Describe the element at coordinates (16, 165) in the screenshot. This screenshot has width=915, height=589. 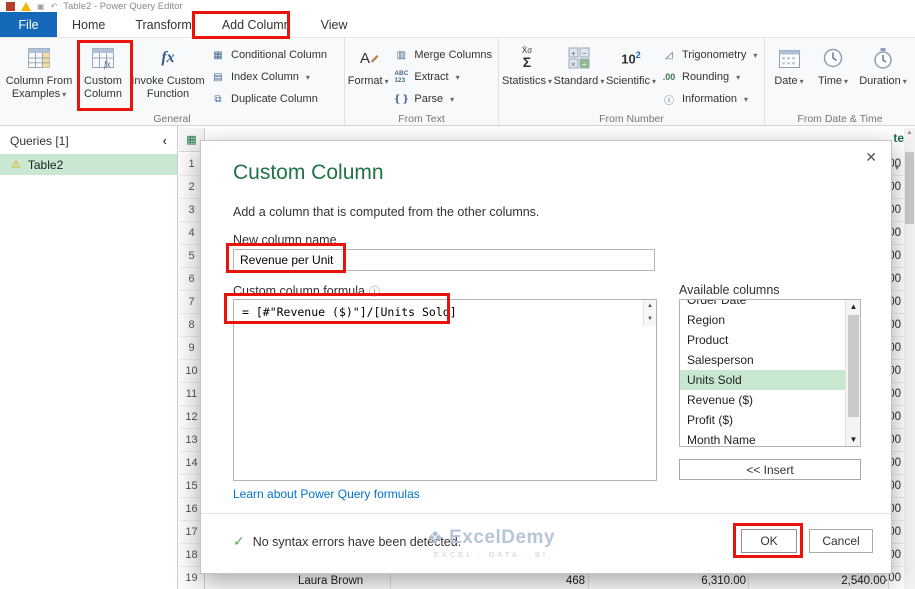
I see `query-warning-icon: ⚠` at that location.